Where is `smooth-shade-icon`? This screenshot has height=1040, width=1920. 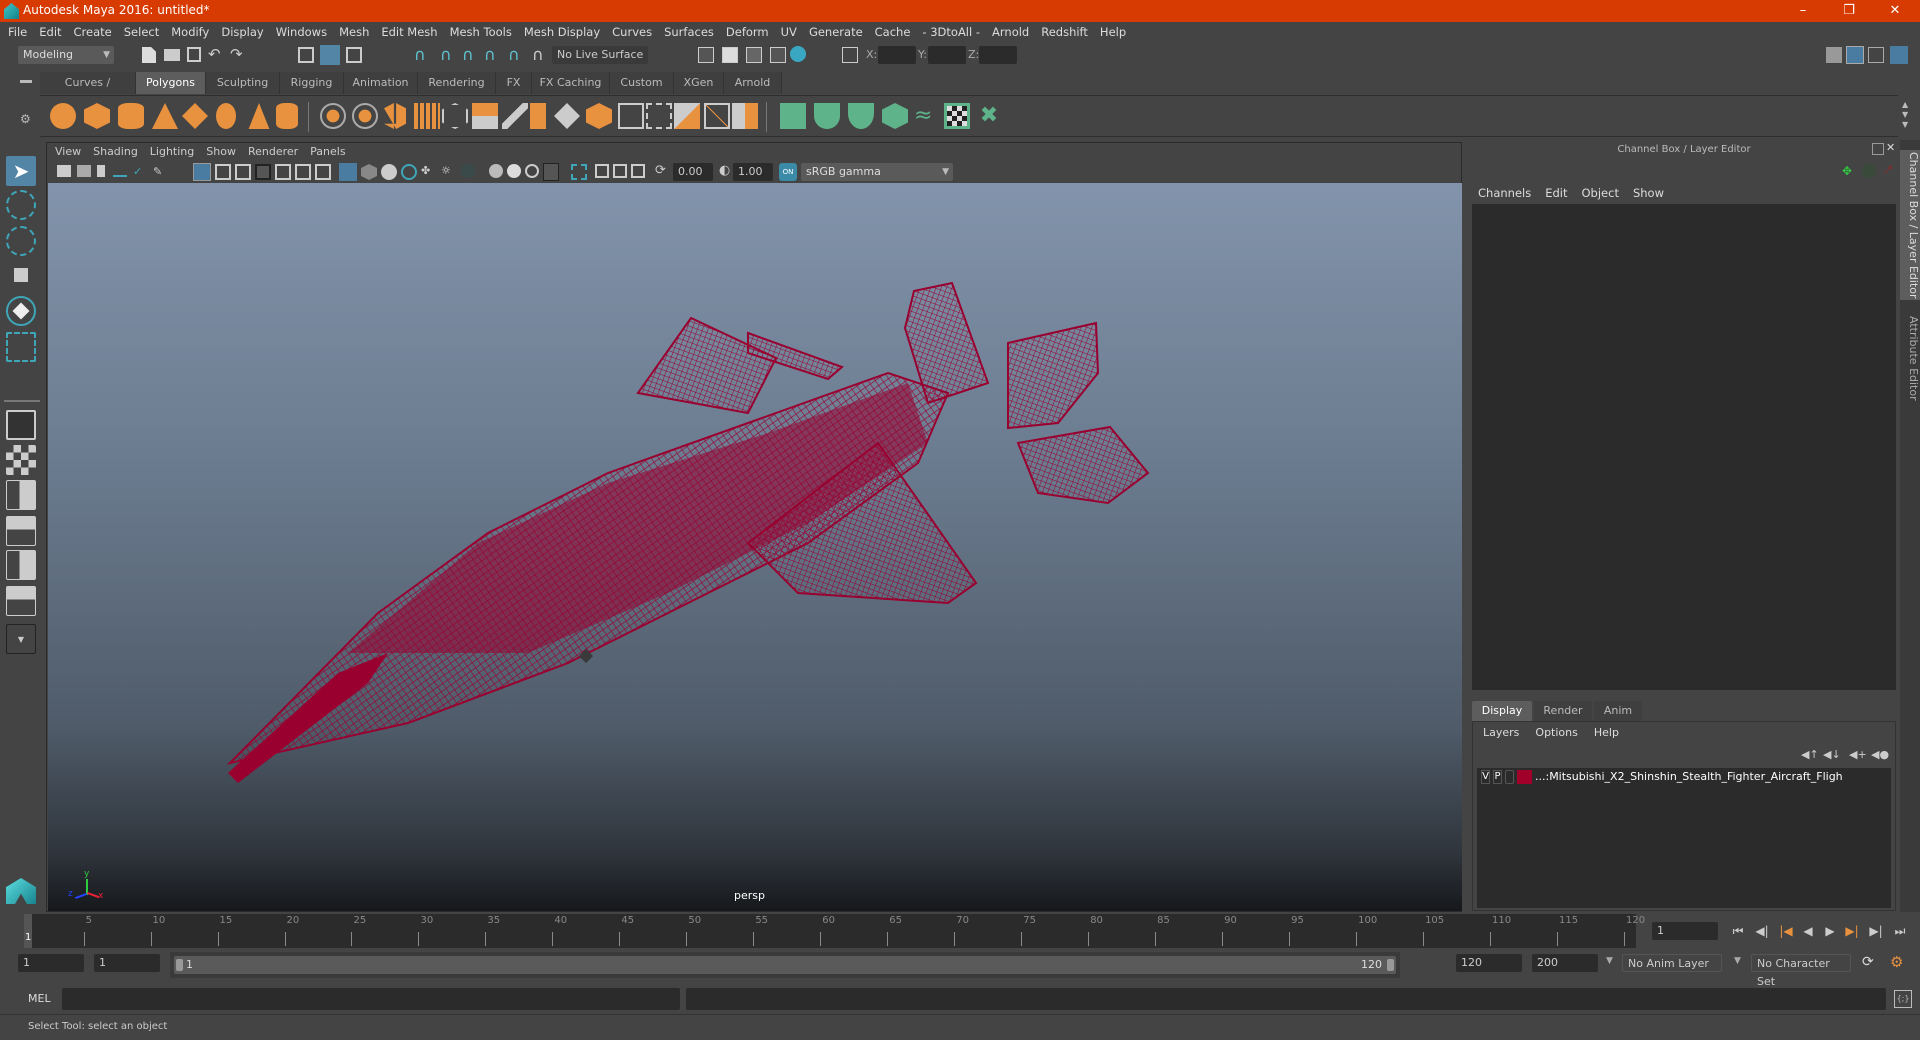
smooth-shade-icon is located at coordinates (369, 172).